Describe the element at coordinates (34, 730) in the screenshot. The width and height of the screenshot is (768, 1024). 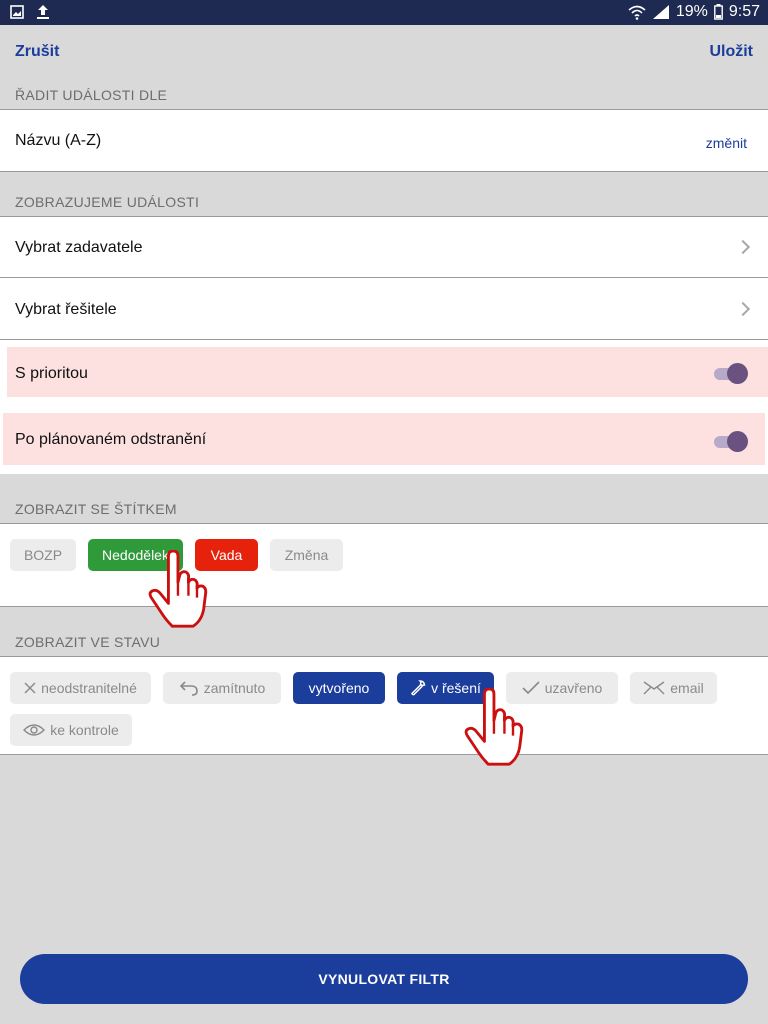
I see `eye-icon` at that location.